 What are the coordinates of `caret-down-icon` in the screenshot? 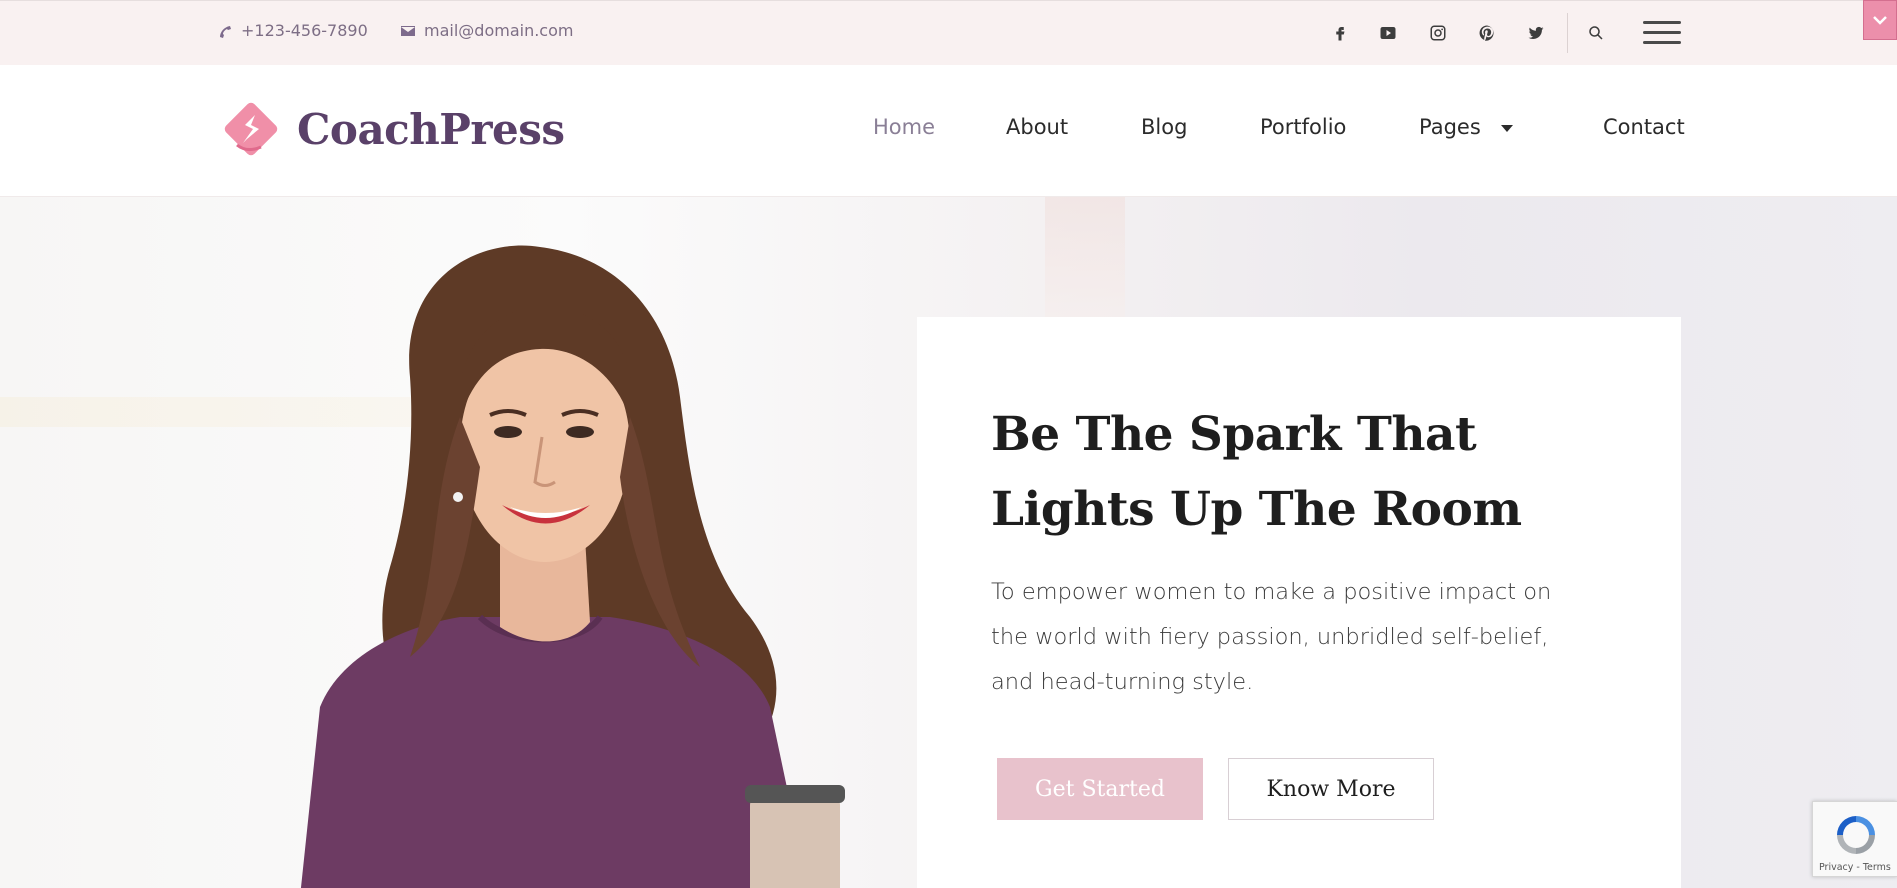 It's located at (1506, 128).